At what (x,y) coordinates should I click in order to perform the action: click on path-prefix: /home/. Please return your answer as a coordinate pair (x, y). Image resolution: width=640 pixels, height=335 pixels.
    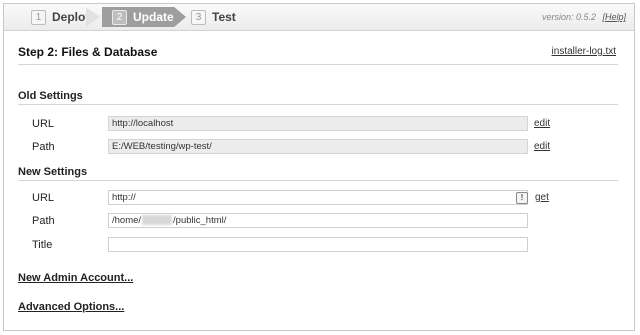
    Looking at the image, I should click on (127, 220).